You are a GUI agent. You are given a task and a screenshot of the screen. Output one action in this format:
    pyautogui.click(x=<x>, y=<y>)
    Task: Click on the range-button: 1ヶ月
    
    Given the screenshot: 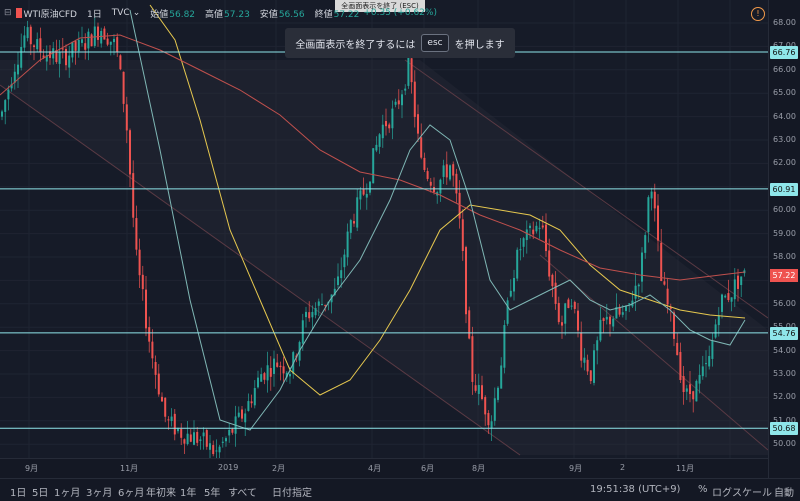 What is the action you would take?
    pyautogui.click(x=67, y=491)
    